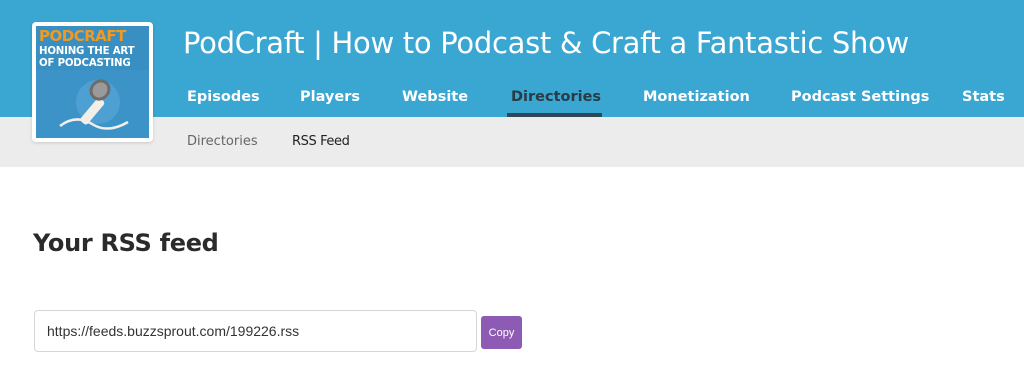 Image resolution: width=1024 pixels, height=388 pixels. Describe the element at coordinates (556, 97) in the screenshot. I see `tab-directories: Directories` at that location.